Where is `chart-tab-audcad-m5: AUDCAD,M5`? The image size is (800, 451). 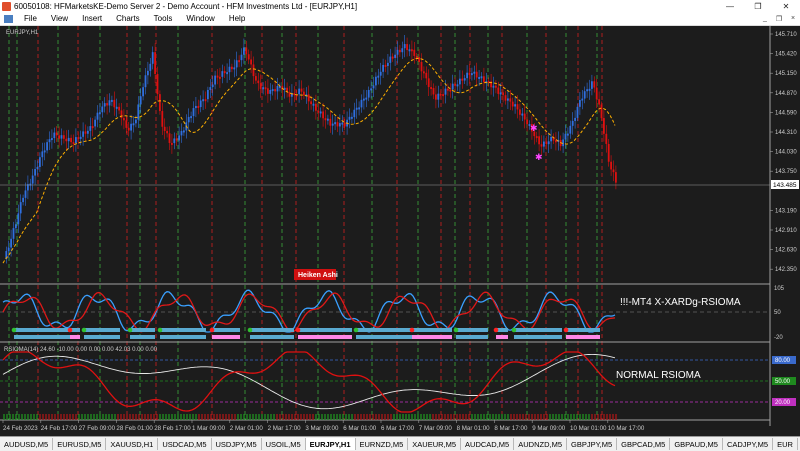 chart-tab-audcad-m5: AUDCAD,M5 is located at coordinates (488, 444).